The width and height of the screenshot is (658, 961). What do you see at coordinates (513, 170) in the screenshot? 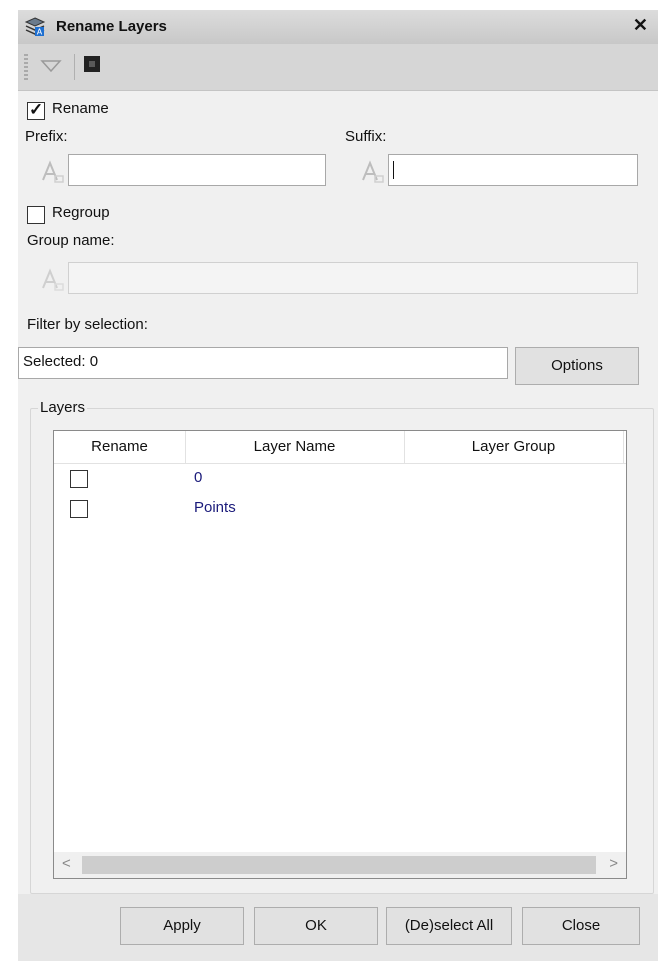
I see `suffix-input` at bounding box center [513, 170].